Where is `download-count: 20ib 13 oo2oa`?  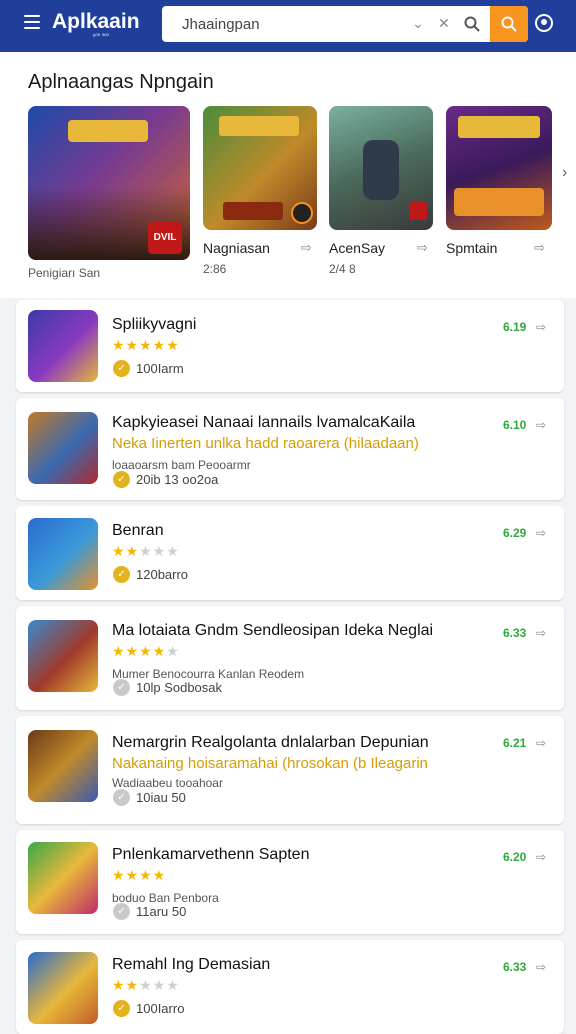 download-count: 20ib 13 oo2oa is located at coordinates (177, 479).